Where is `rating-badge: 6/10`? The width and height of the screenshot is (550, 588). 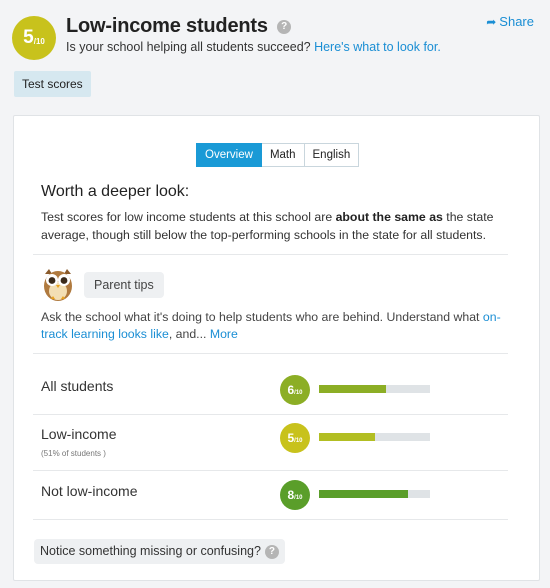
rating-badge: 6/10 is located at coordinates (295, 390).